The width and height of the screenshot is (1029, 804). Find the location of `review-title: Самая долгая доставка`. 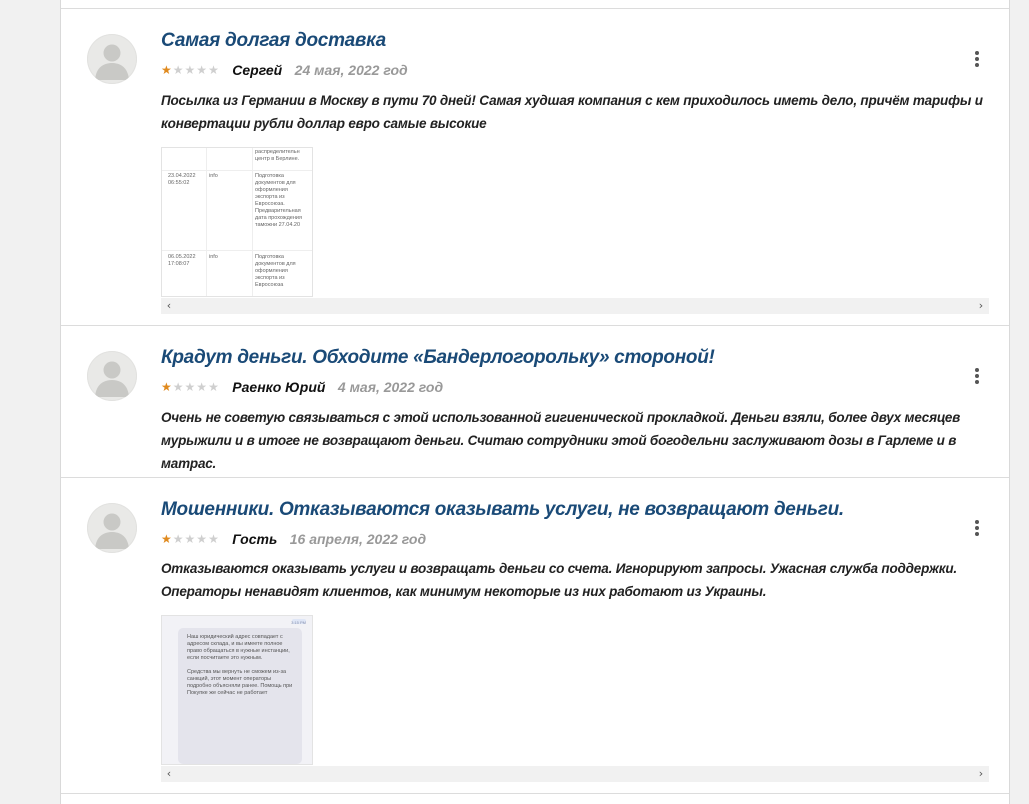

review-title: Самая долгая доставка is located at coordinates (273, 41).